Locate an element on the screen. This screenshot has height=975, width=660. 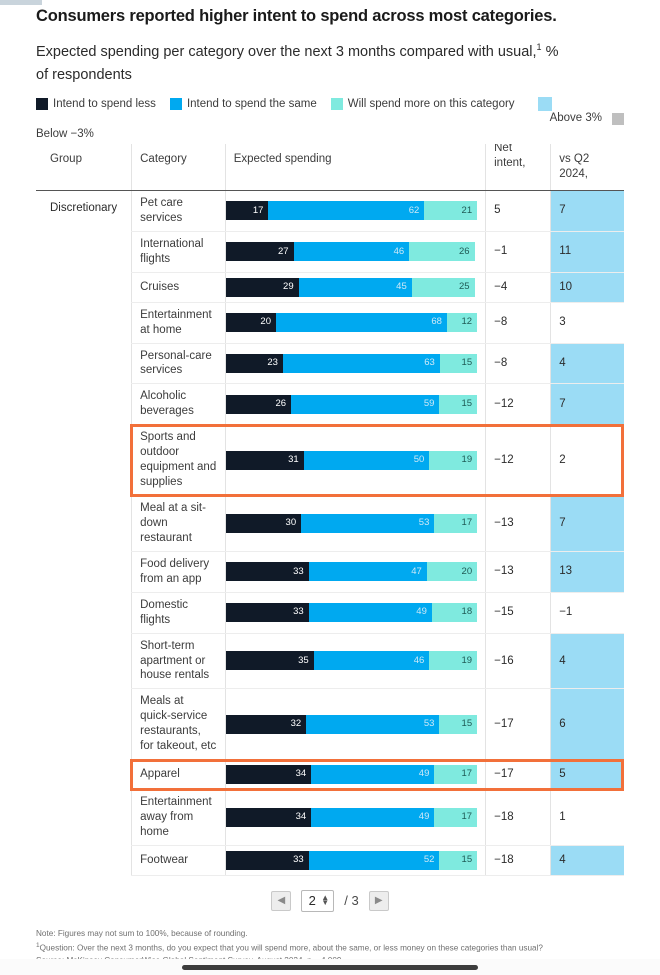
cell-net-intent: −18 is located at coordinates (518, 860).